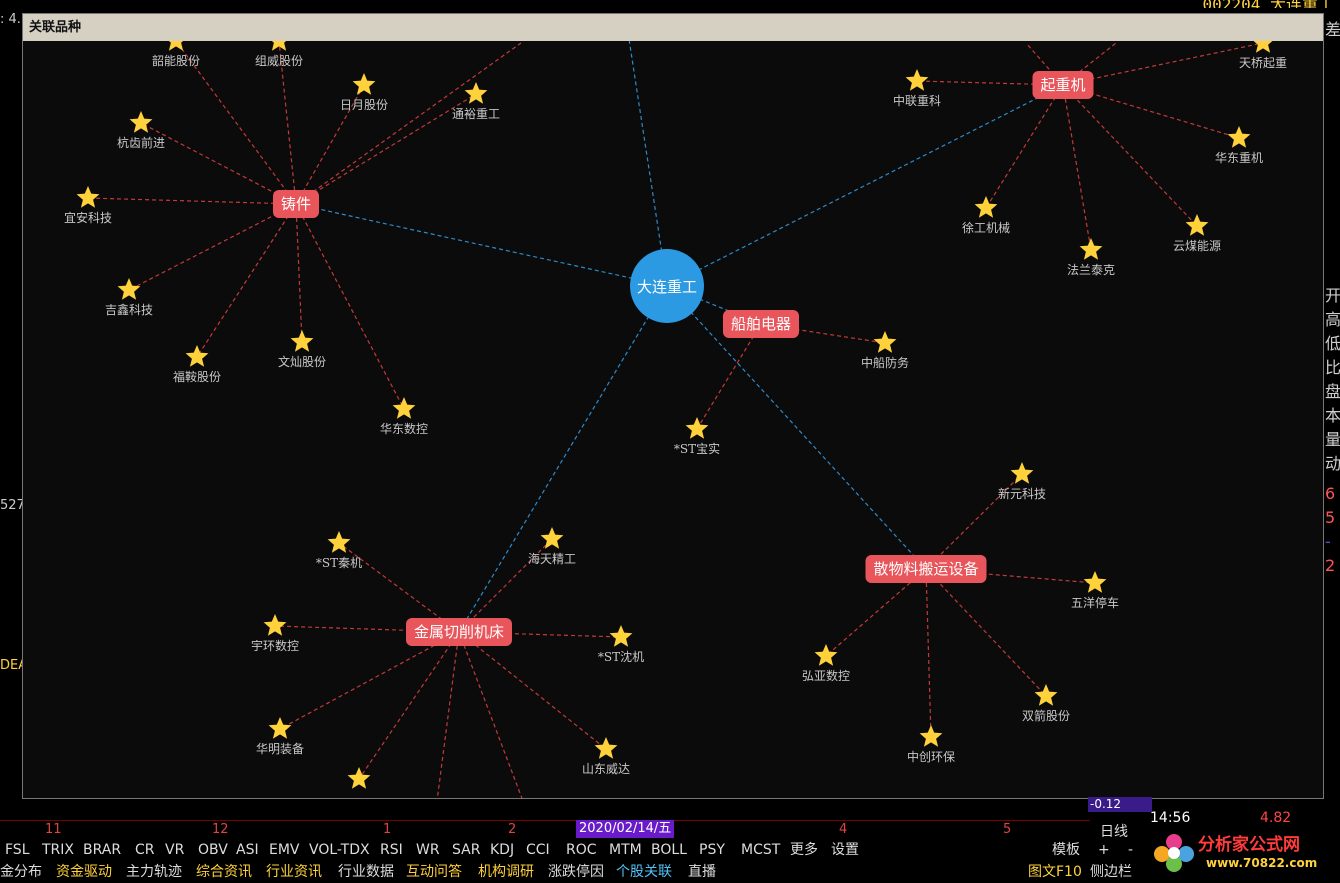 This screenshot has width=1340, height=883. Describe the element at coordinates (625, 850) in the screenshot. I see `indicator-tab: MTM` at that location.